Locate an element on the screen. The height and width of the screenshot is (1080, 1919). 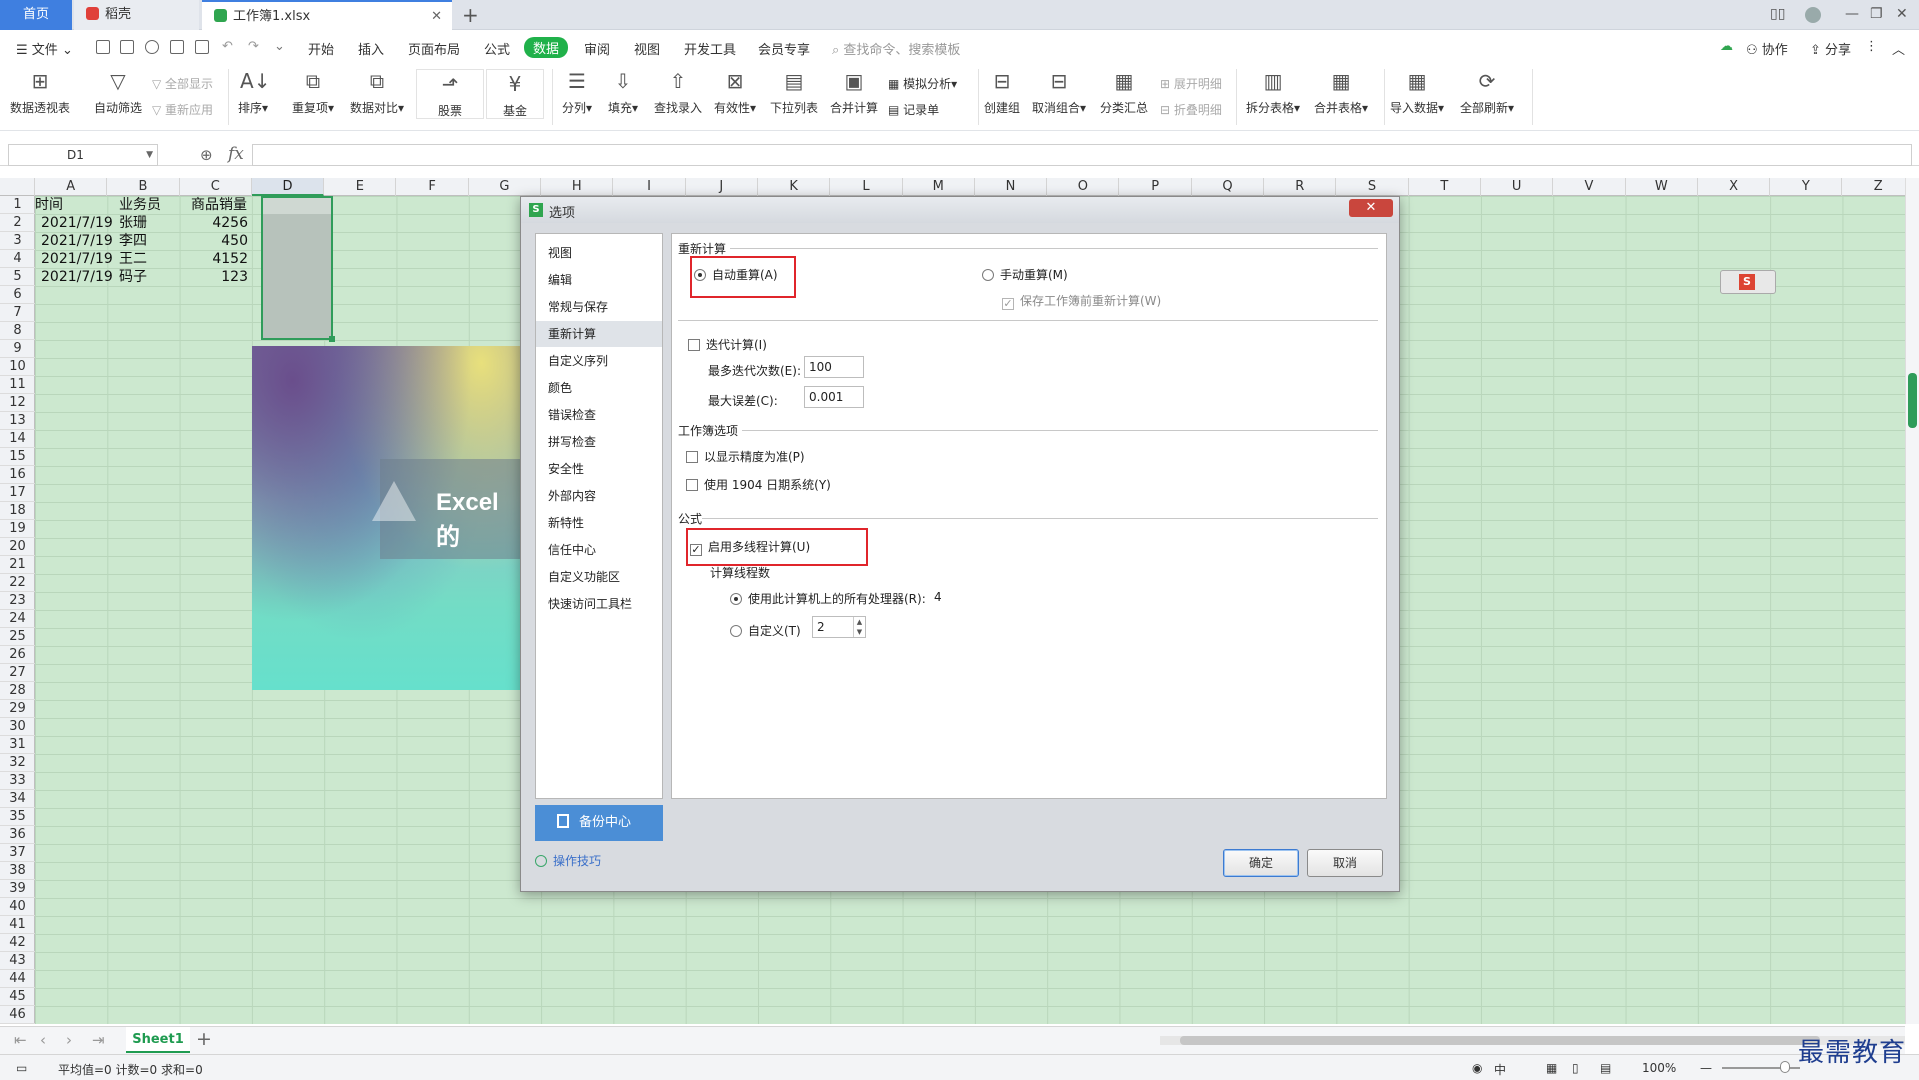
row-header-16: 16 is located at coordinates (17, 475).